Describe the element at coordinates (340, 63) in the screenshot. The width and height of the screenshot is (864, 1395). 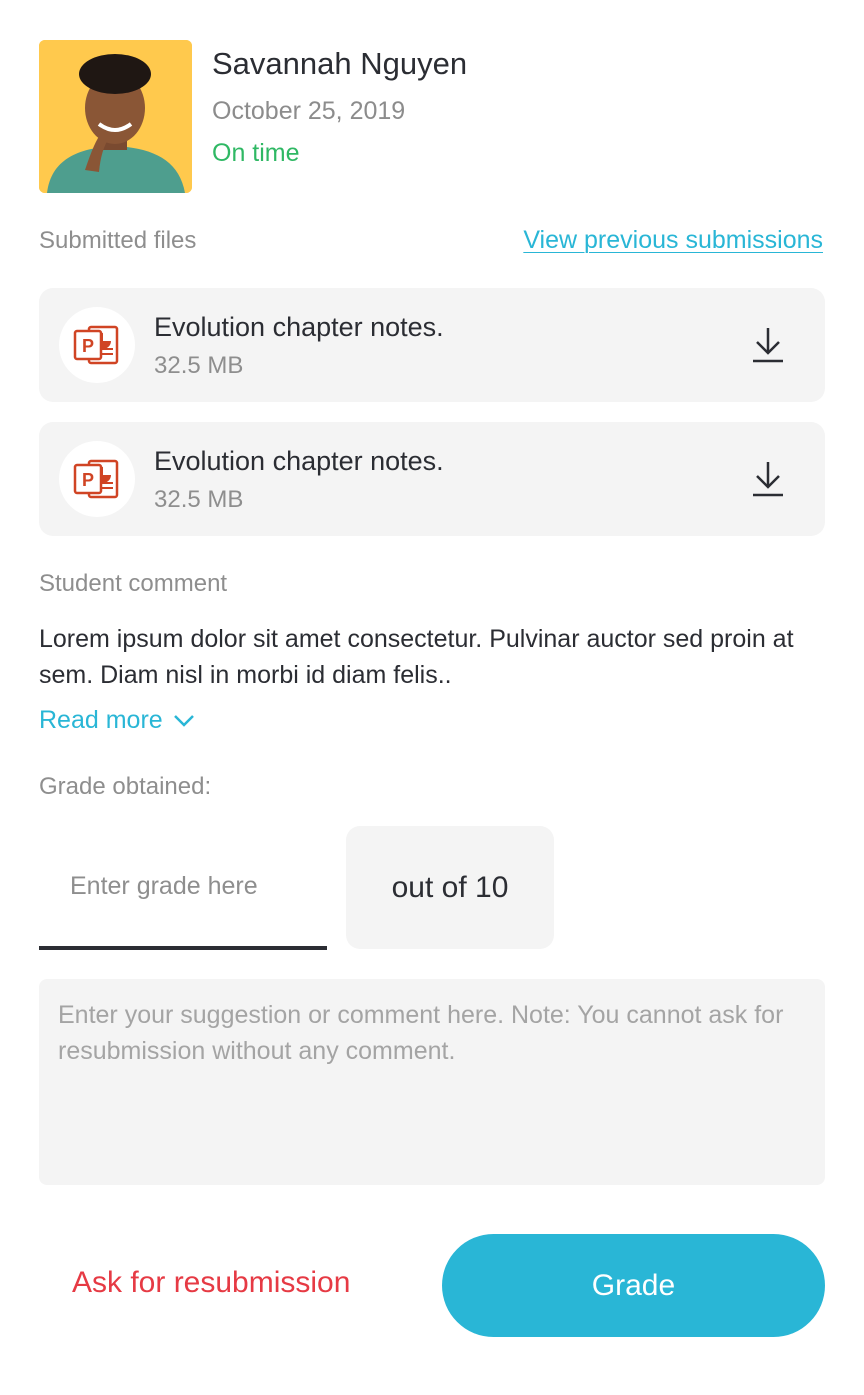
I see `student-name: Savannah Nguyen` at that location.